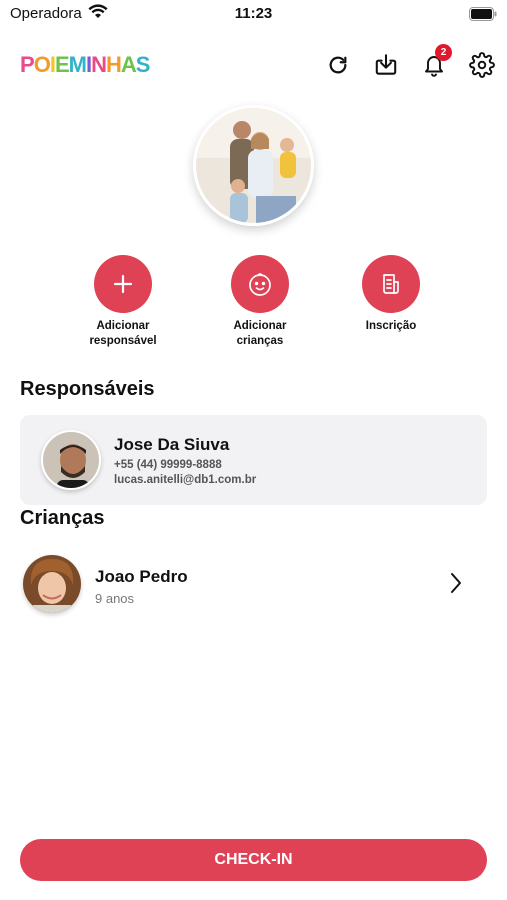  I want to click on add-children-button: Adicionar crianças, so click(260, 302).